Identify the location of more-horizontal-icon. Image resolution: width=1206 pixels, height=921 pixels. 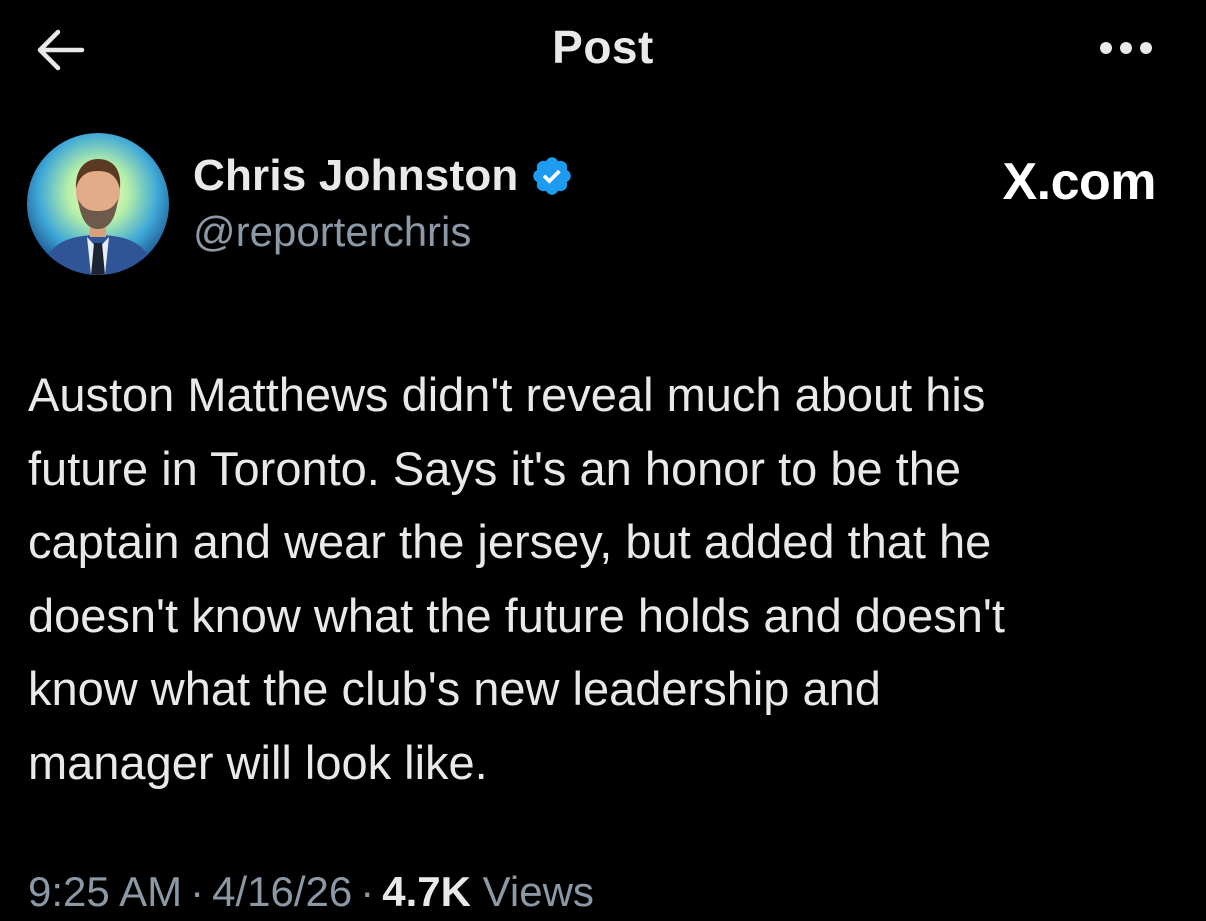
(1126, 48).